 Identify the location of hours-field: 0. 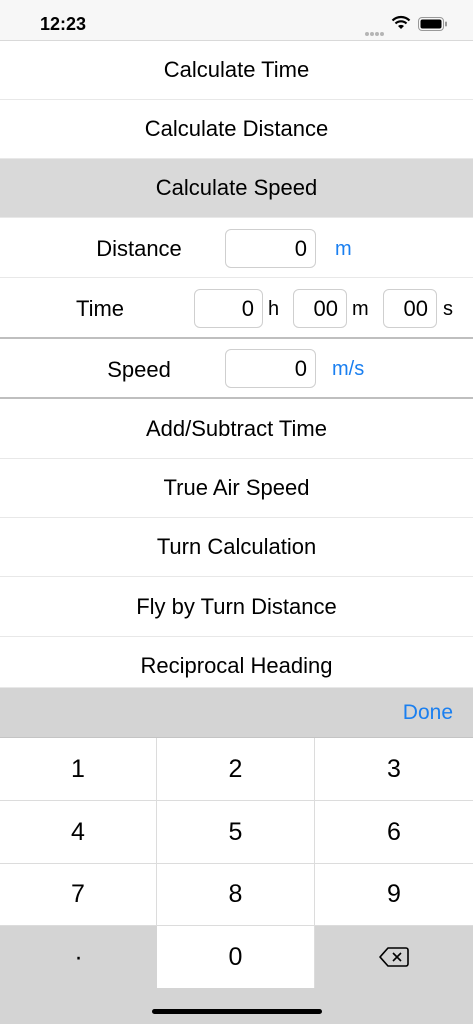
(228, 308).